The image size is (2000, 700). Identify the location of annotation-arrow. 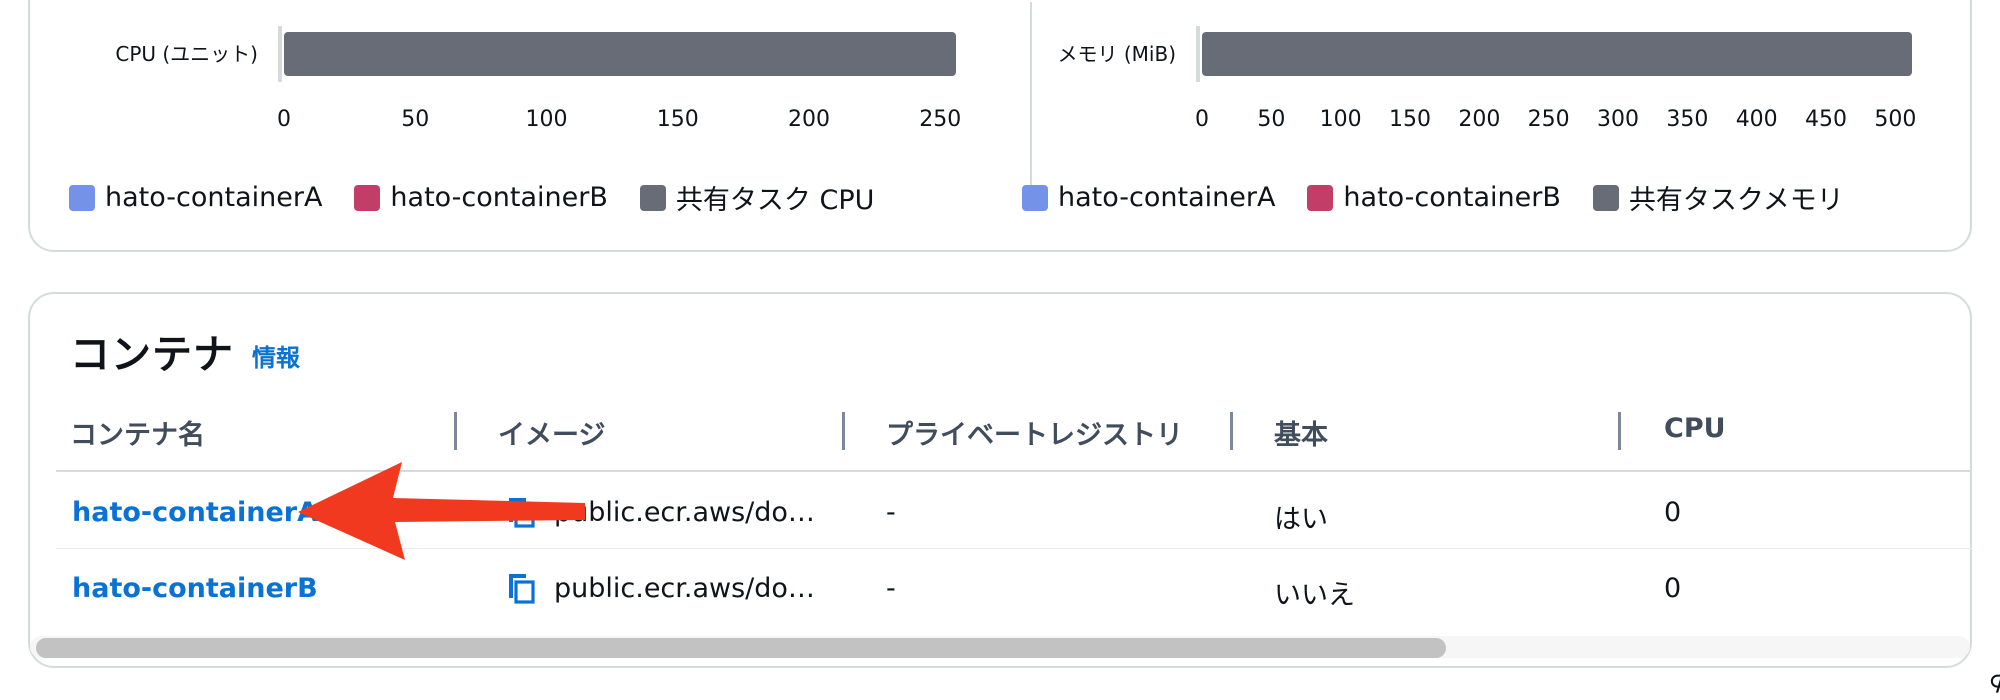
(441, 511).